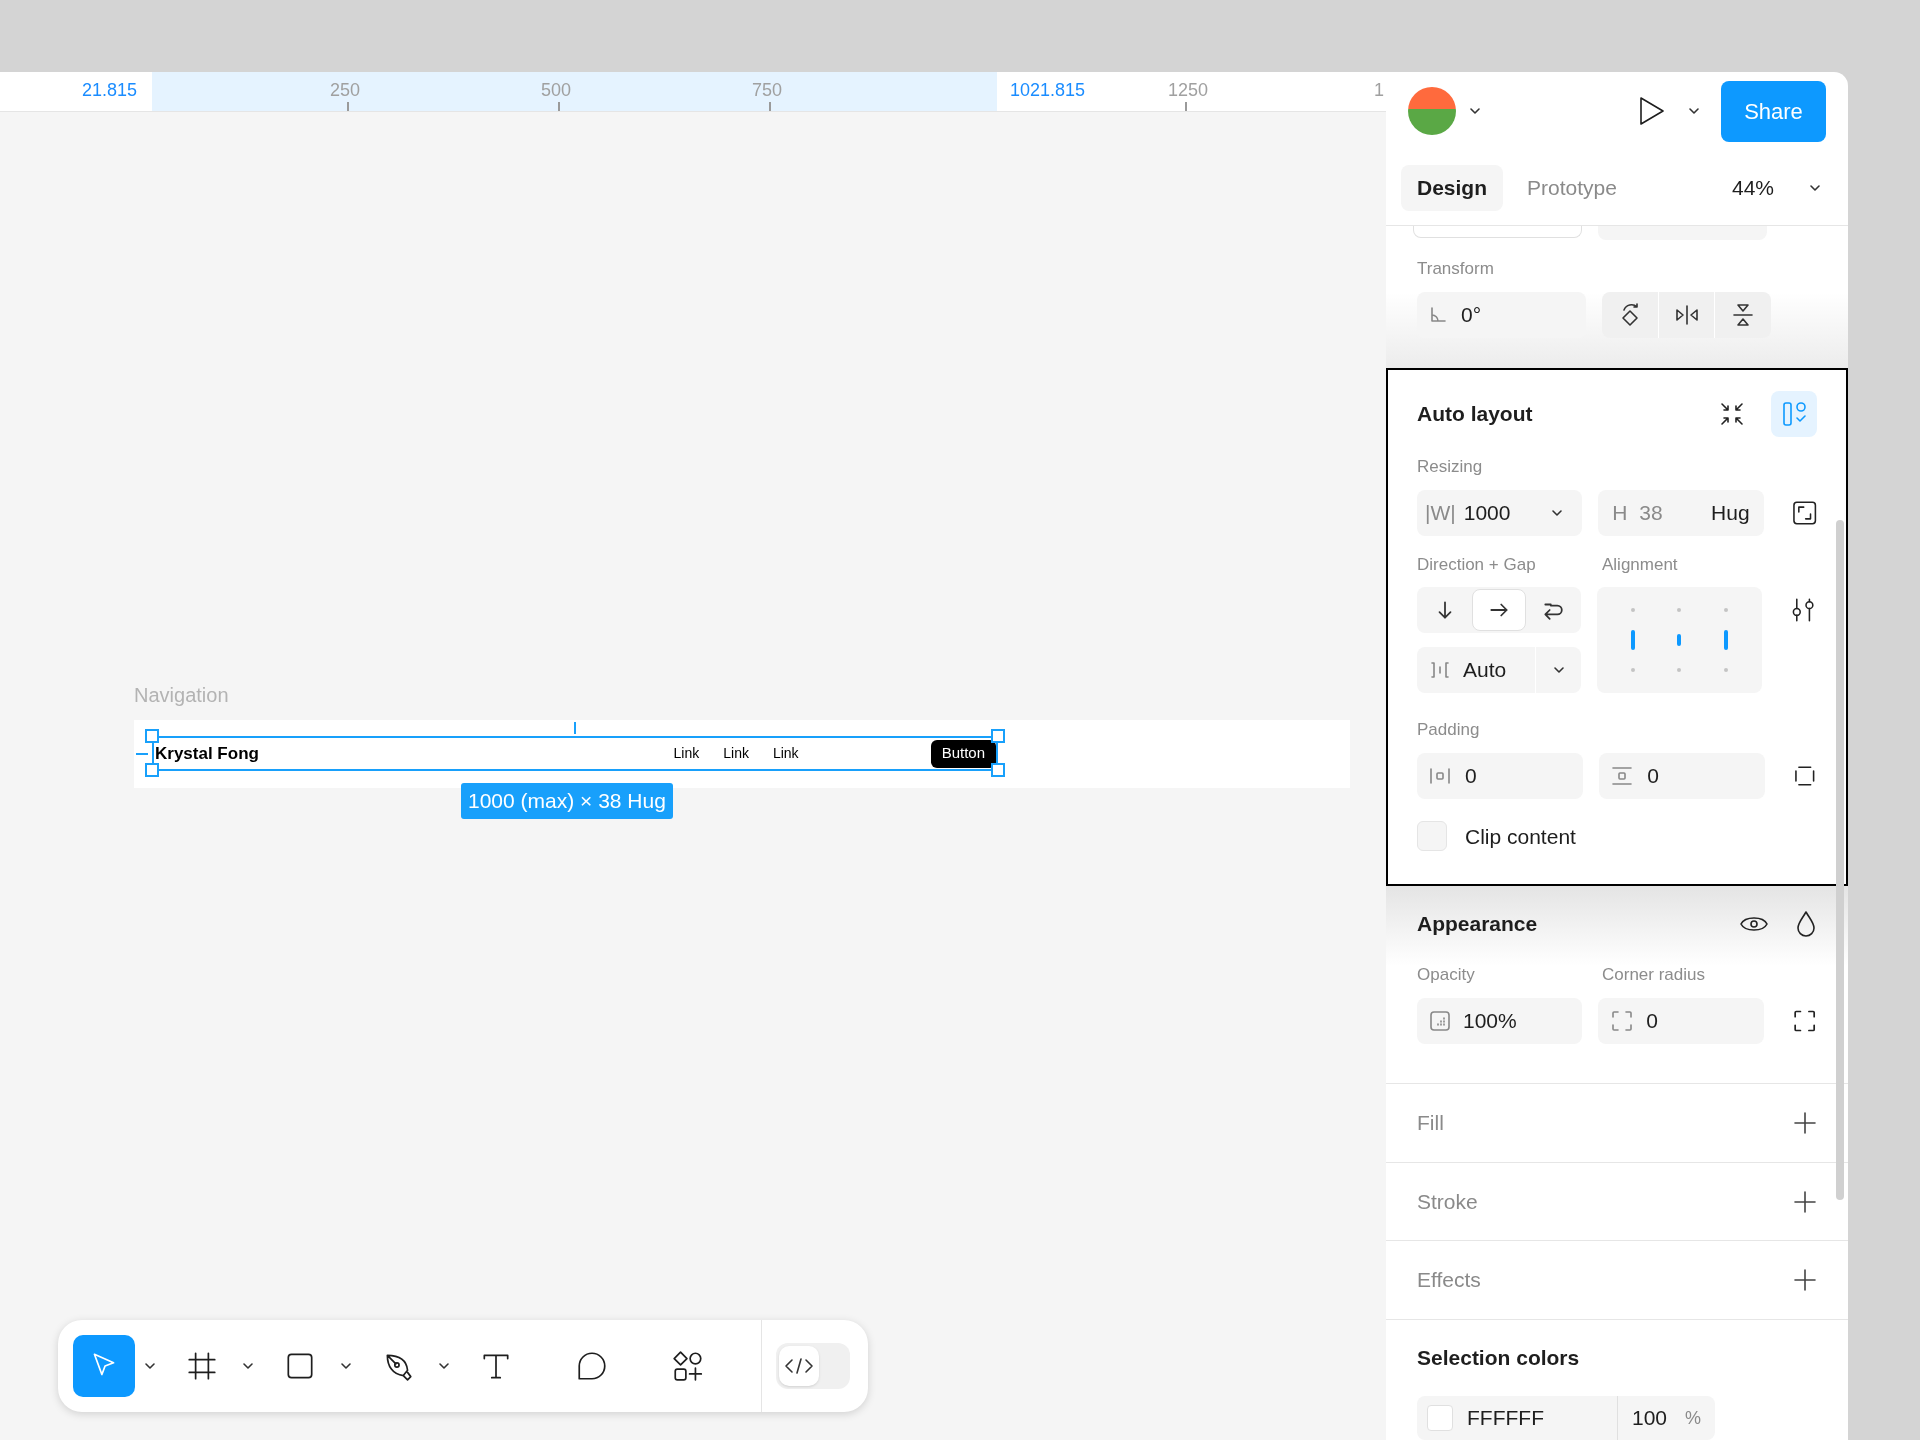 The width and height of the screenshot is (1920, 1440). I want to click on section-title: Effects, so click(1449, 1280).